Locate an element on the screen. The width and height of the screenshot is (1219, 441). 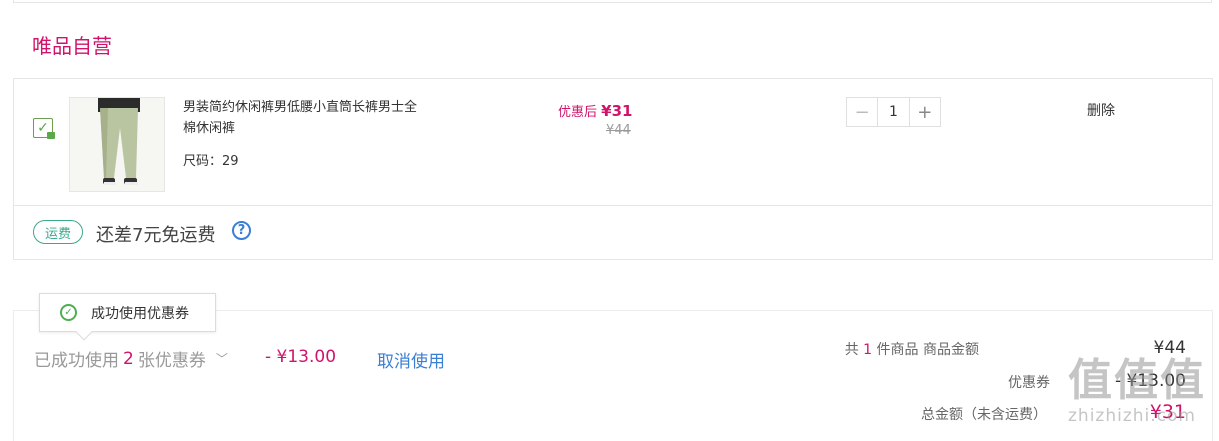
divider is located at coordinates (613, 205).